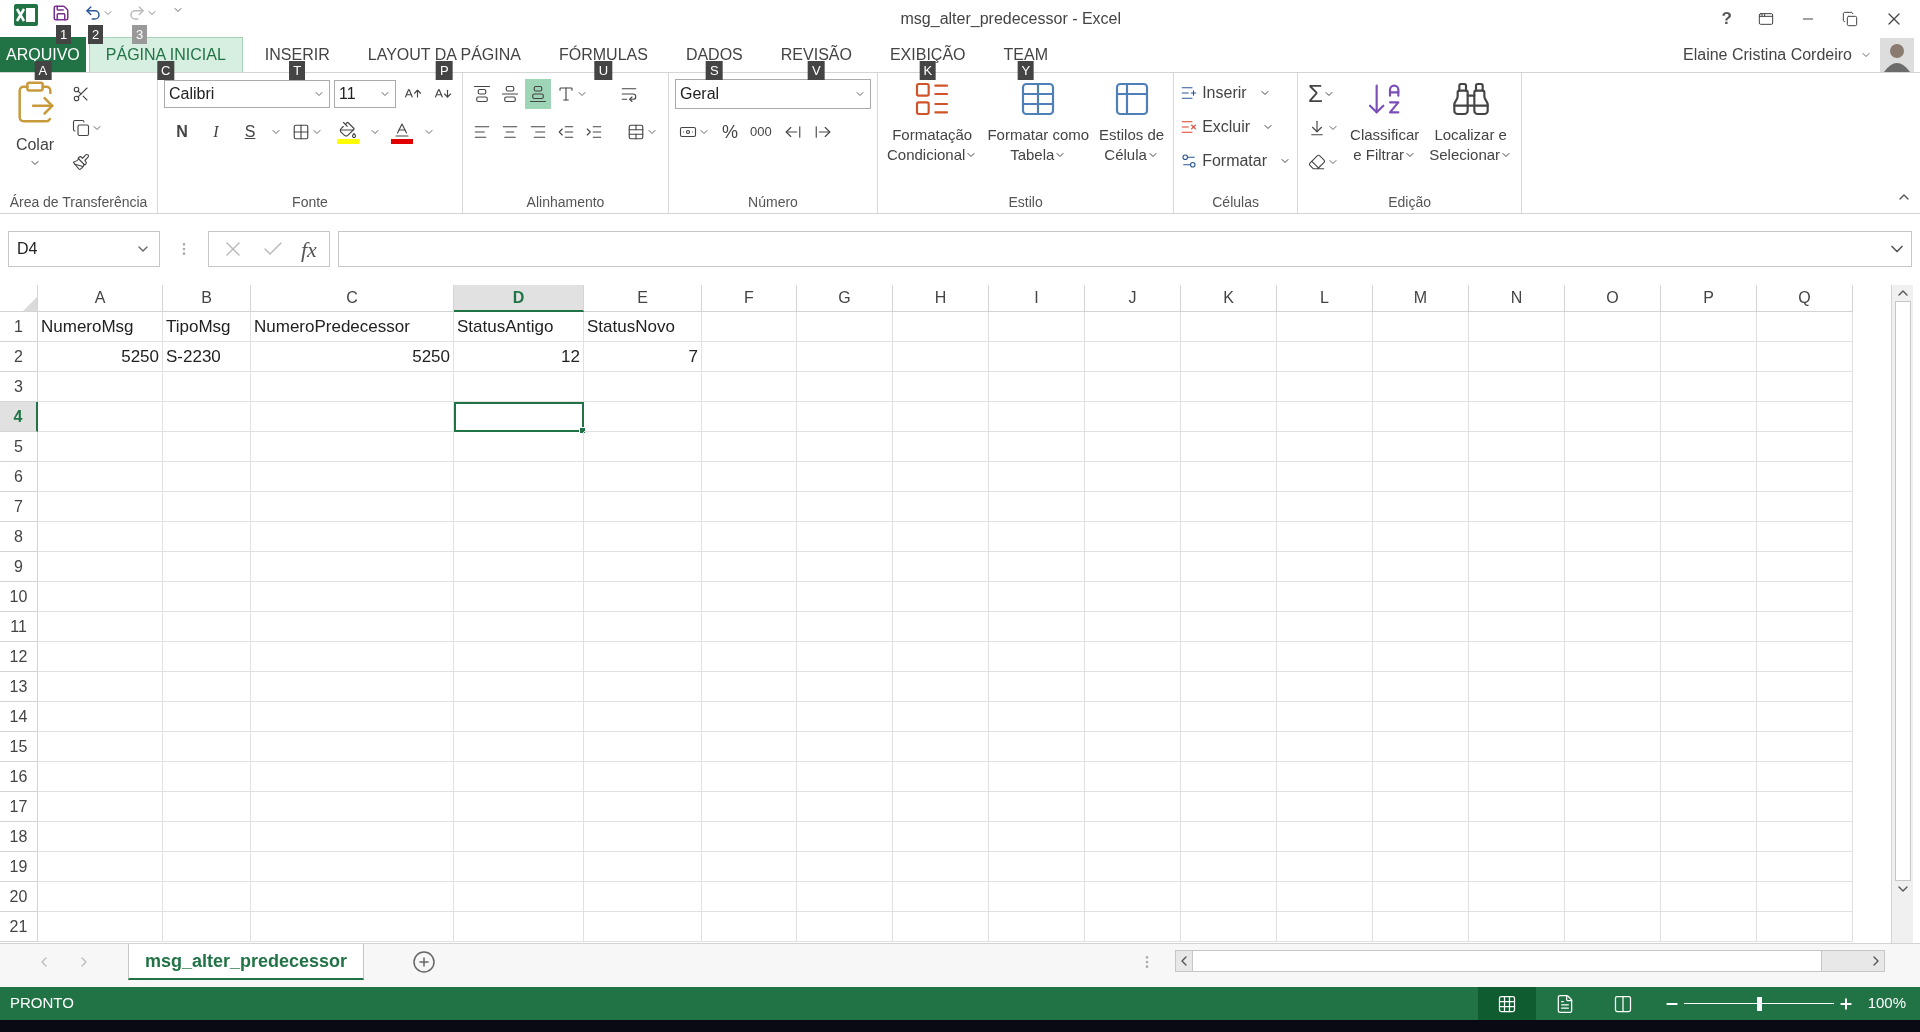 Image resolution: width=1920 pixels, height=1032 pixels. What do you see at coordinates (730, 132) in the screenshot?
I see `percent-button: %` at bounding box center [730, 132].